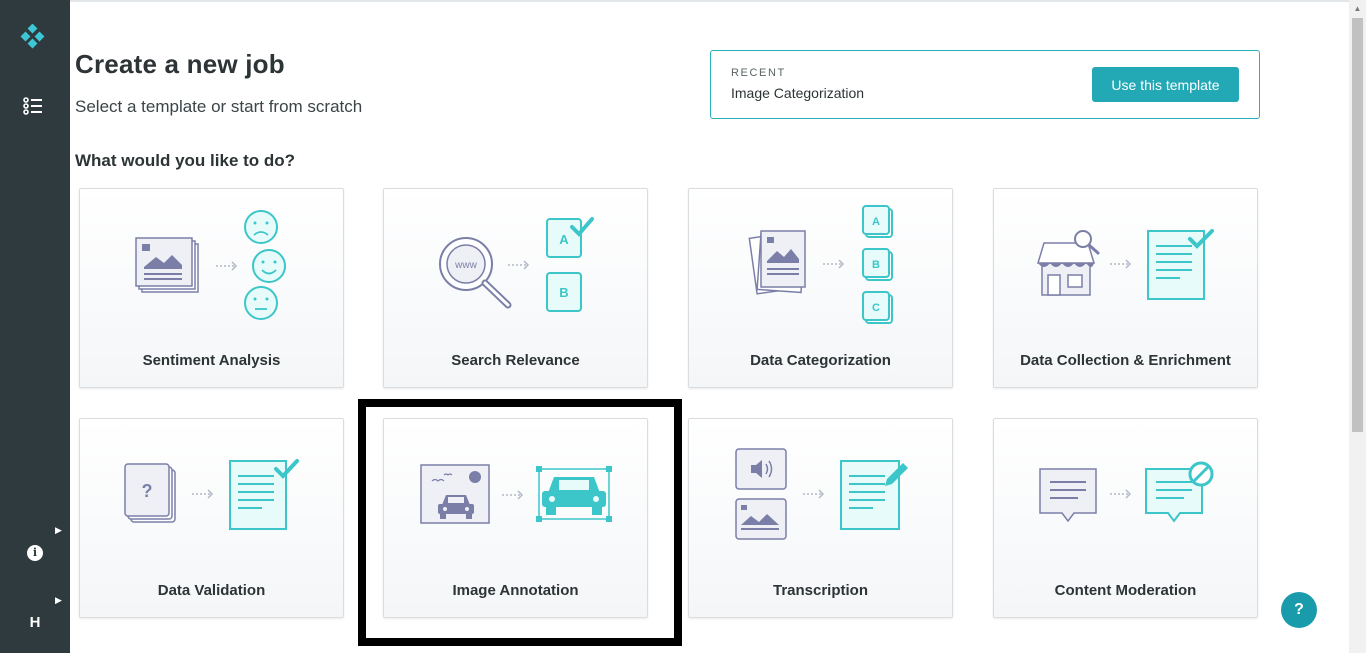 The image size is (1366, 653). I want to click on page-subtitle: Select a template or start from scratch, so click(219, 106).